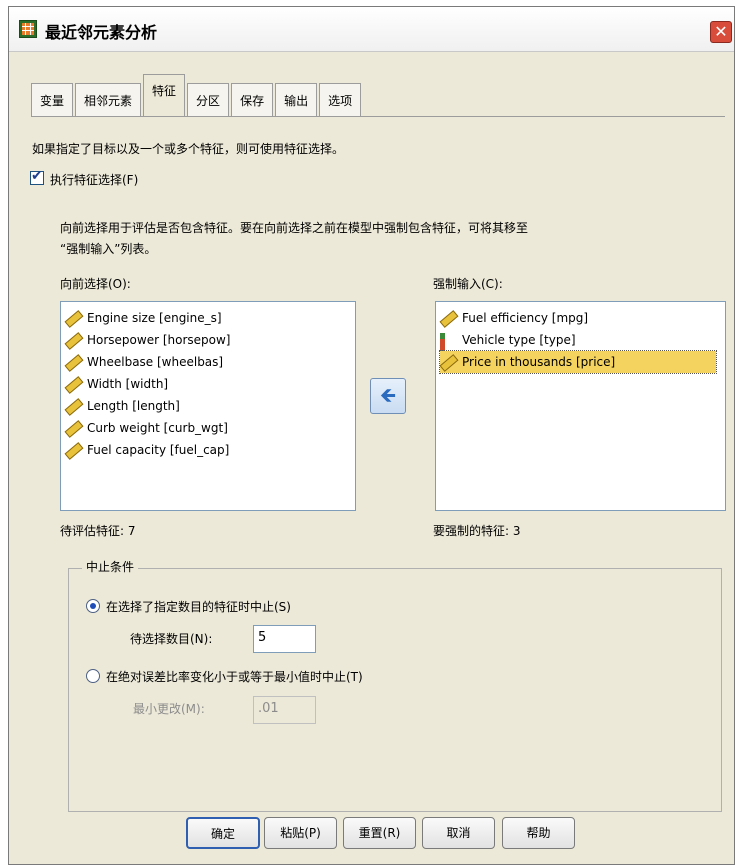 This screenshot has width=737, height=867. What do you see at coordinates (371, 29) in the screenshot?
I see `title-bar: 最近邻元素分析 ✕` at bounding box center [371, 29].